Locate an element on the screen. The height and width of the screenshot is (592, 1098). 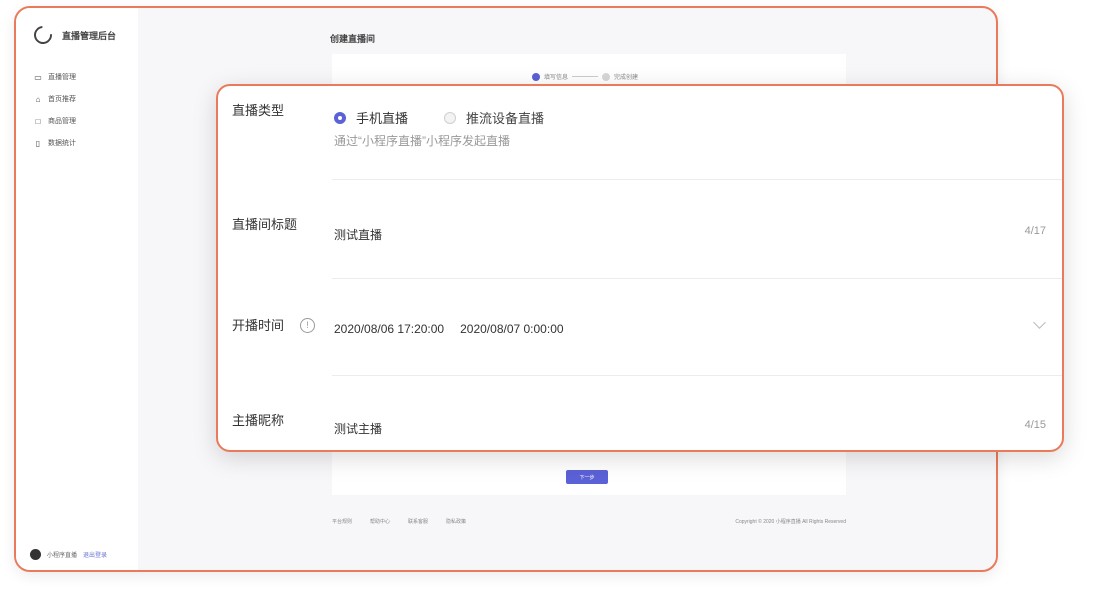
anchor-name-counter: 4/15 is located at coordinates (1035, 425).